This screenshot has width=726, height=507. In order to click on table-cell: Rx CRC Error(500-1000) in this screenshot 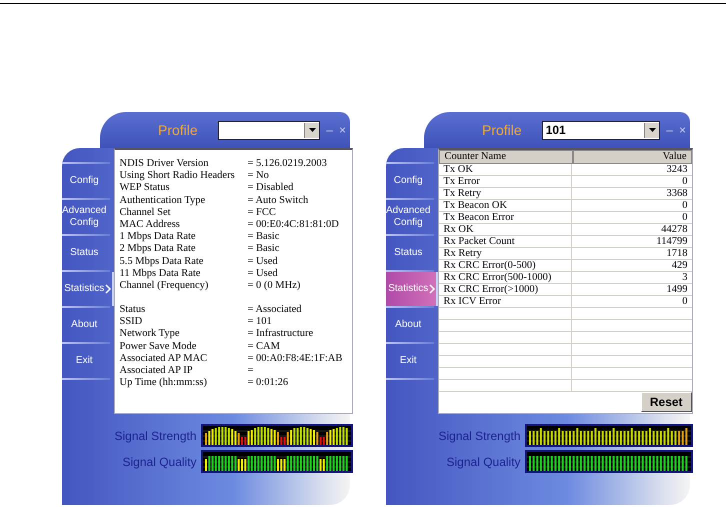, I will do `click(505, 277)`.